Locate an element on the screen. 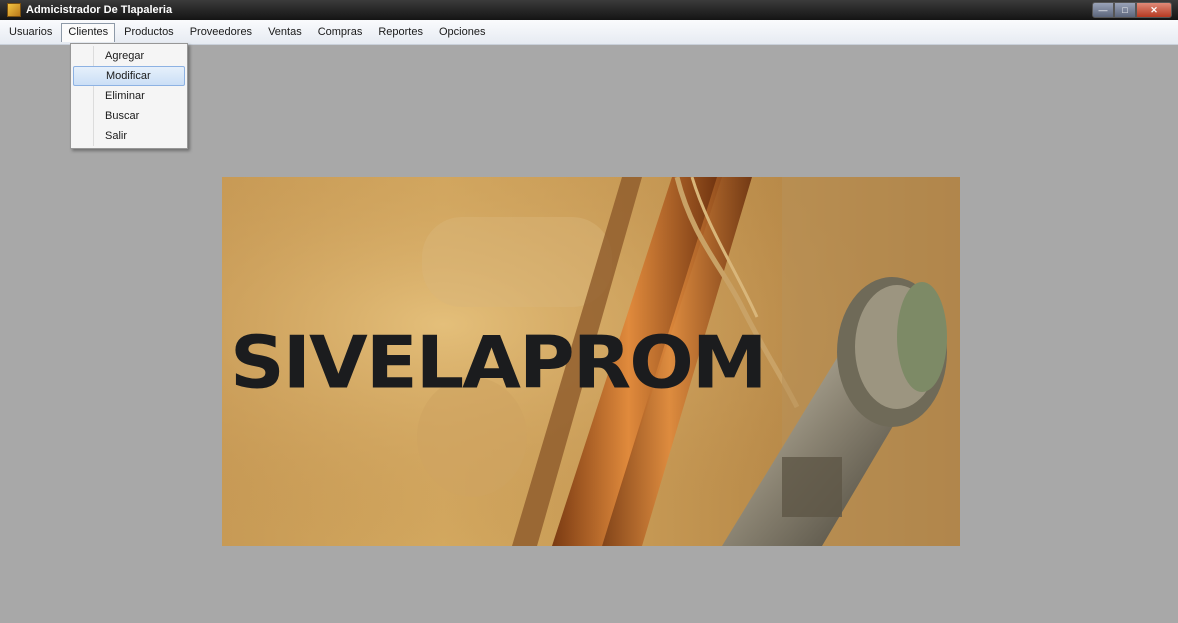 Image resolution: width=1178 pixels, height=623 pixels. maximize-button: □ is located at coordinates (1125, 10).